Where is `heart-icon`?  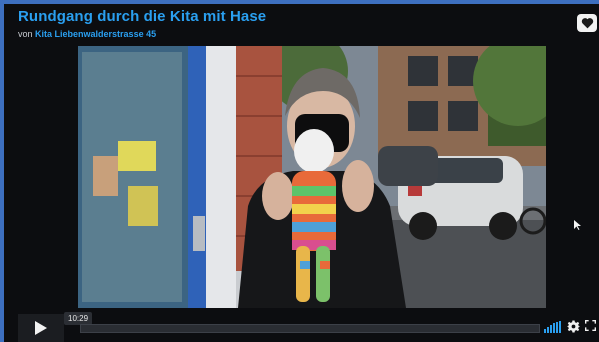 heart-icon is located at coordinates (587, 23).